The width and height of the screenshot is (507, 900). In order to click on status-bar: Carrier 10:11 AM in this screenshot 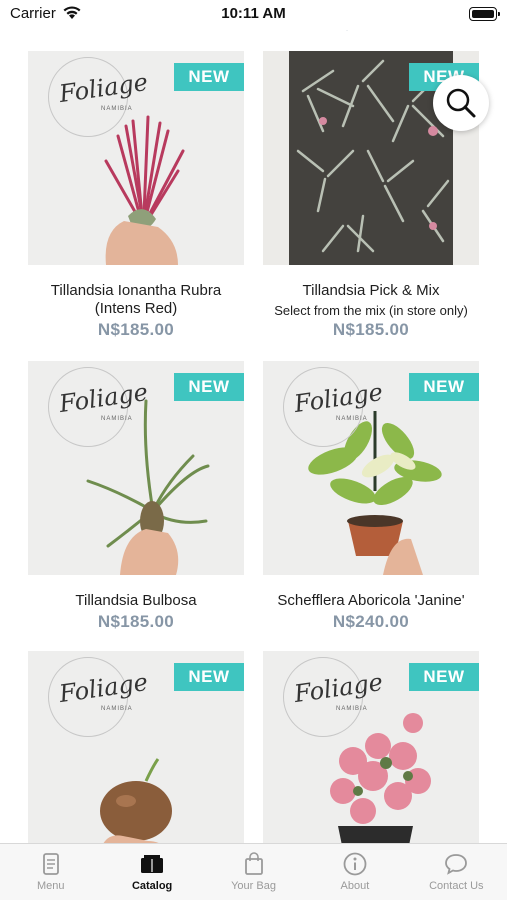, I will do `click(253, 15)`.